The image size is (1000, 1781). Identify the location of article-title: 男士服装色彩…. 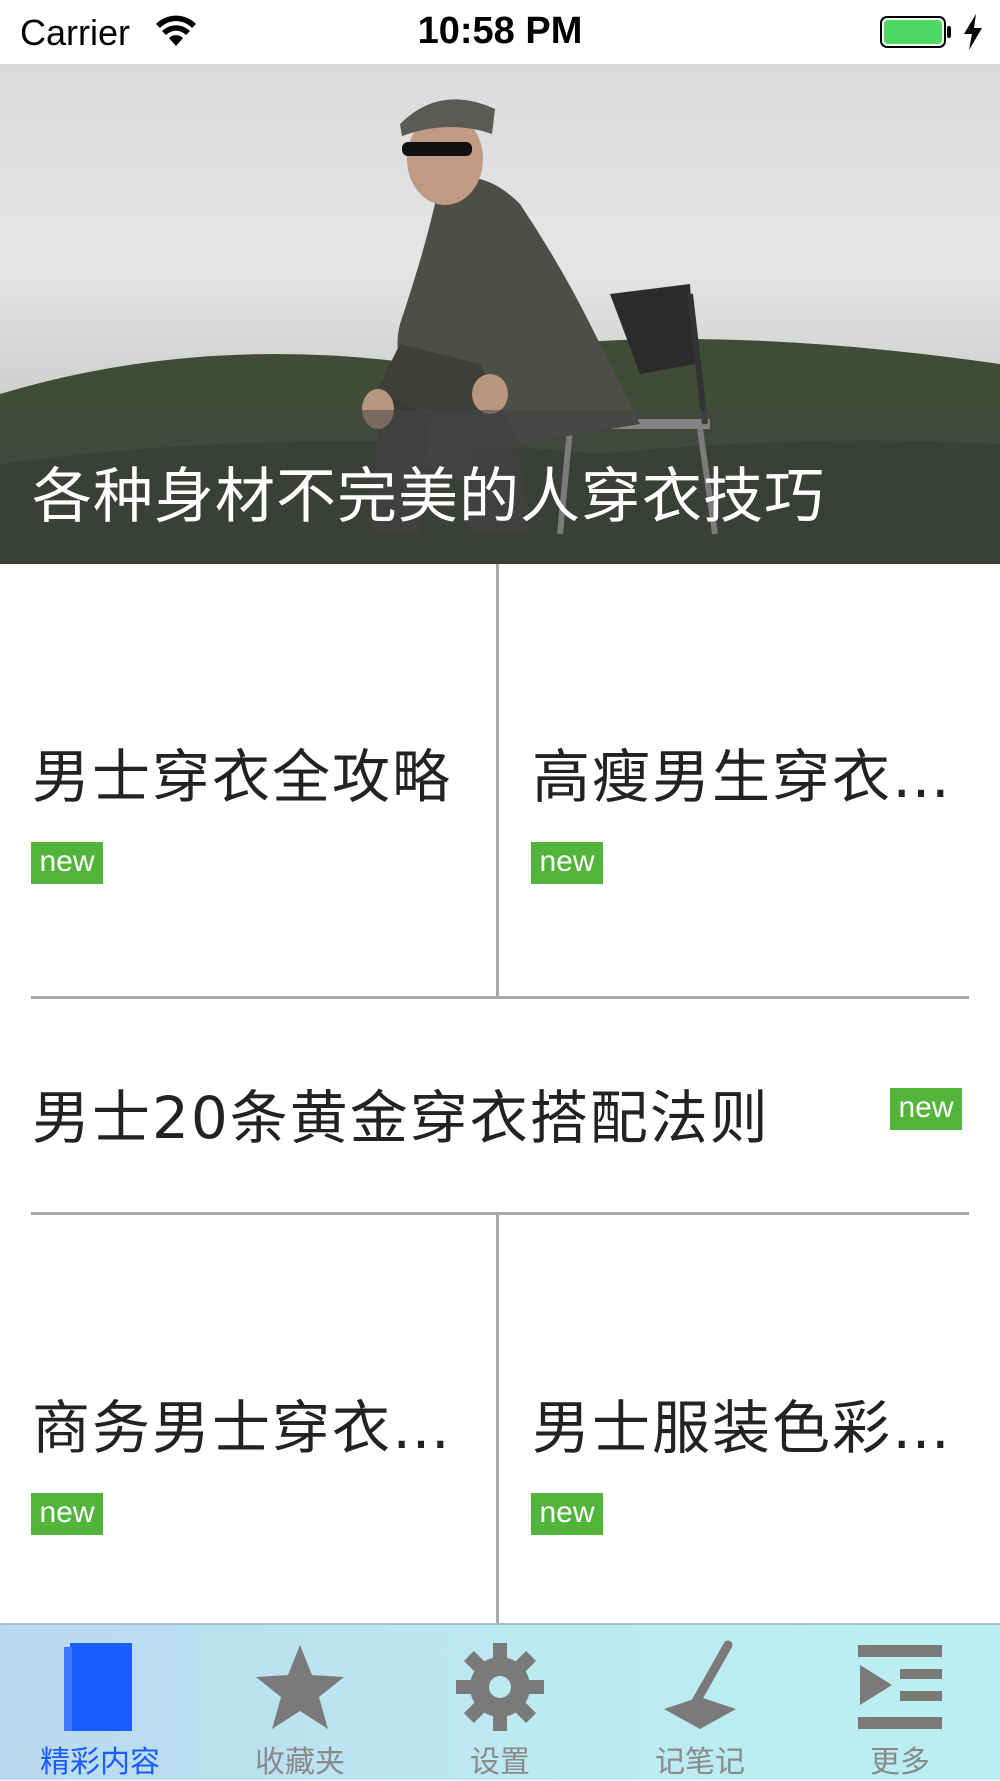
(742, 1428).